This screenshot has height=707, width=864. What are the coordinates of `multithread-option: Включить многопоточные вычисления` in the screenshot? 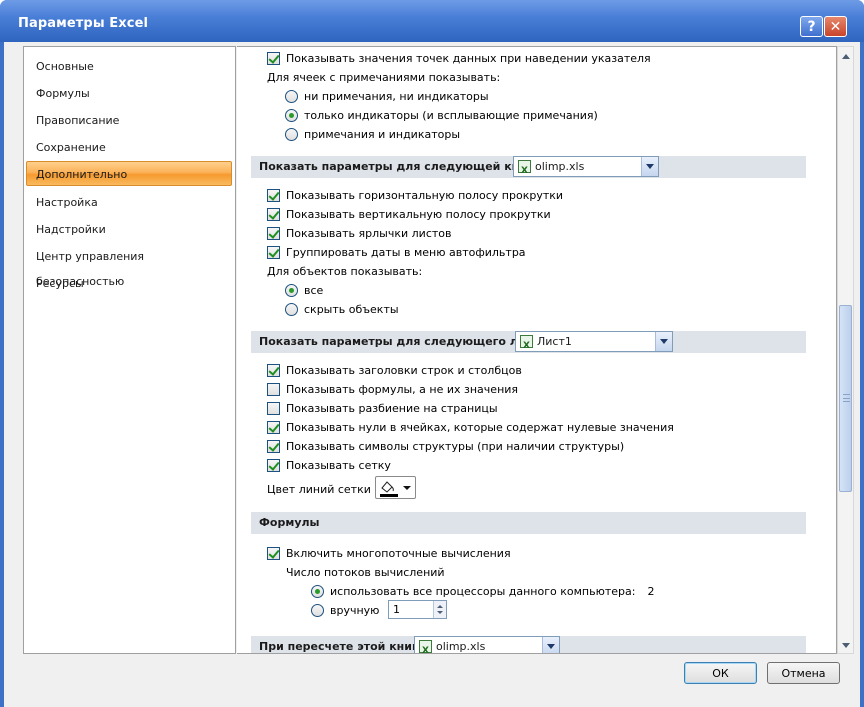 It's located at (389, 553).